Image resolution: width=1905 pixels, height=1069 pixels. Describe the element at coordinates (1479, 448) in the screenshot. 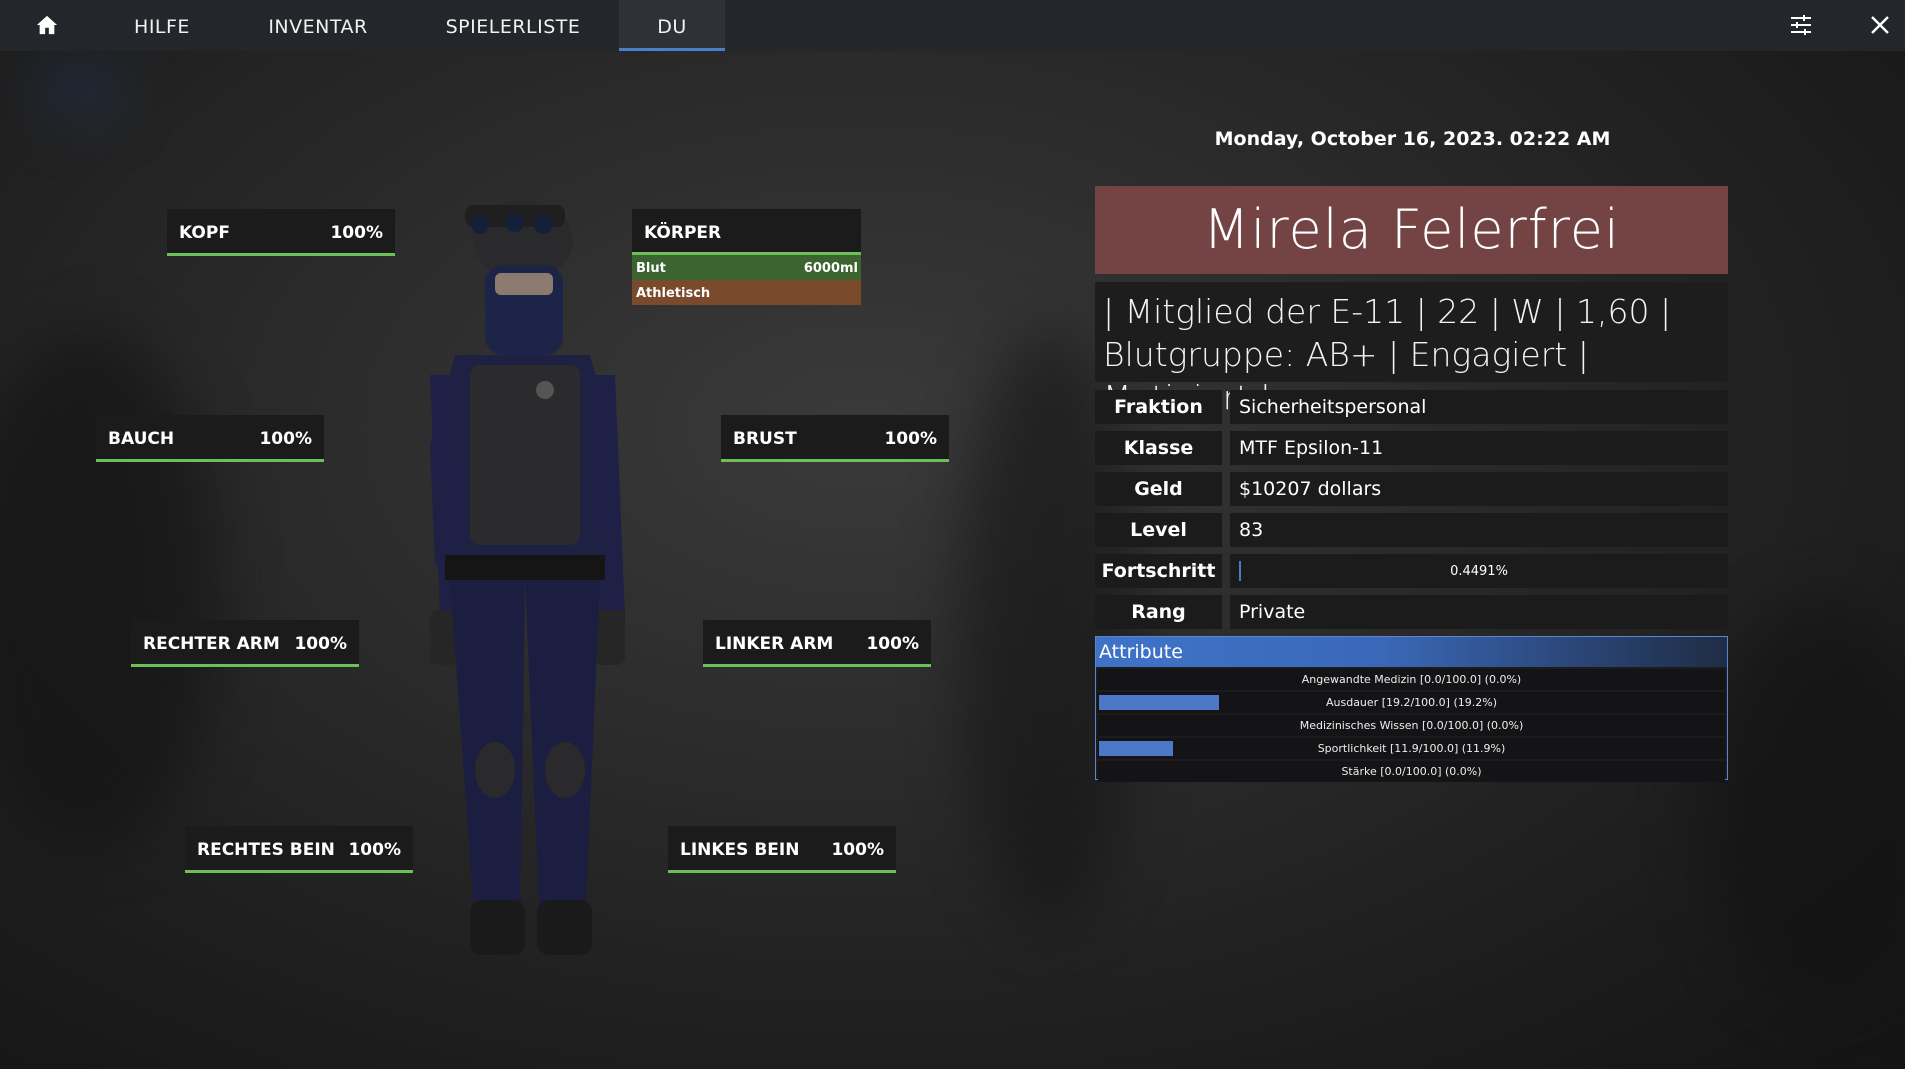

I see `info-value: MTF Epsilon-11` at that location.